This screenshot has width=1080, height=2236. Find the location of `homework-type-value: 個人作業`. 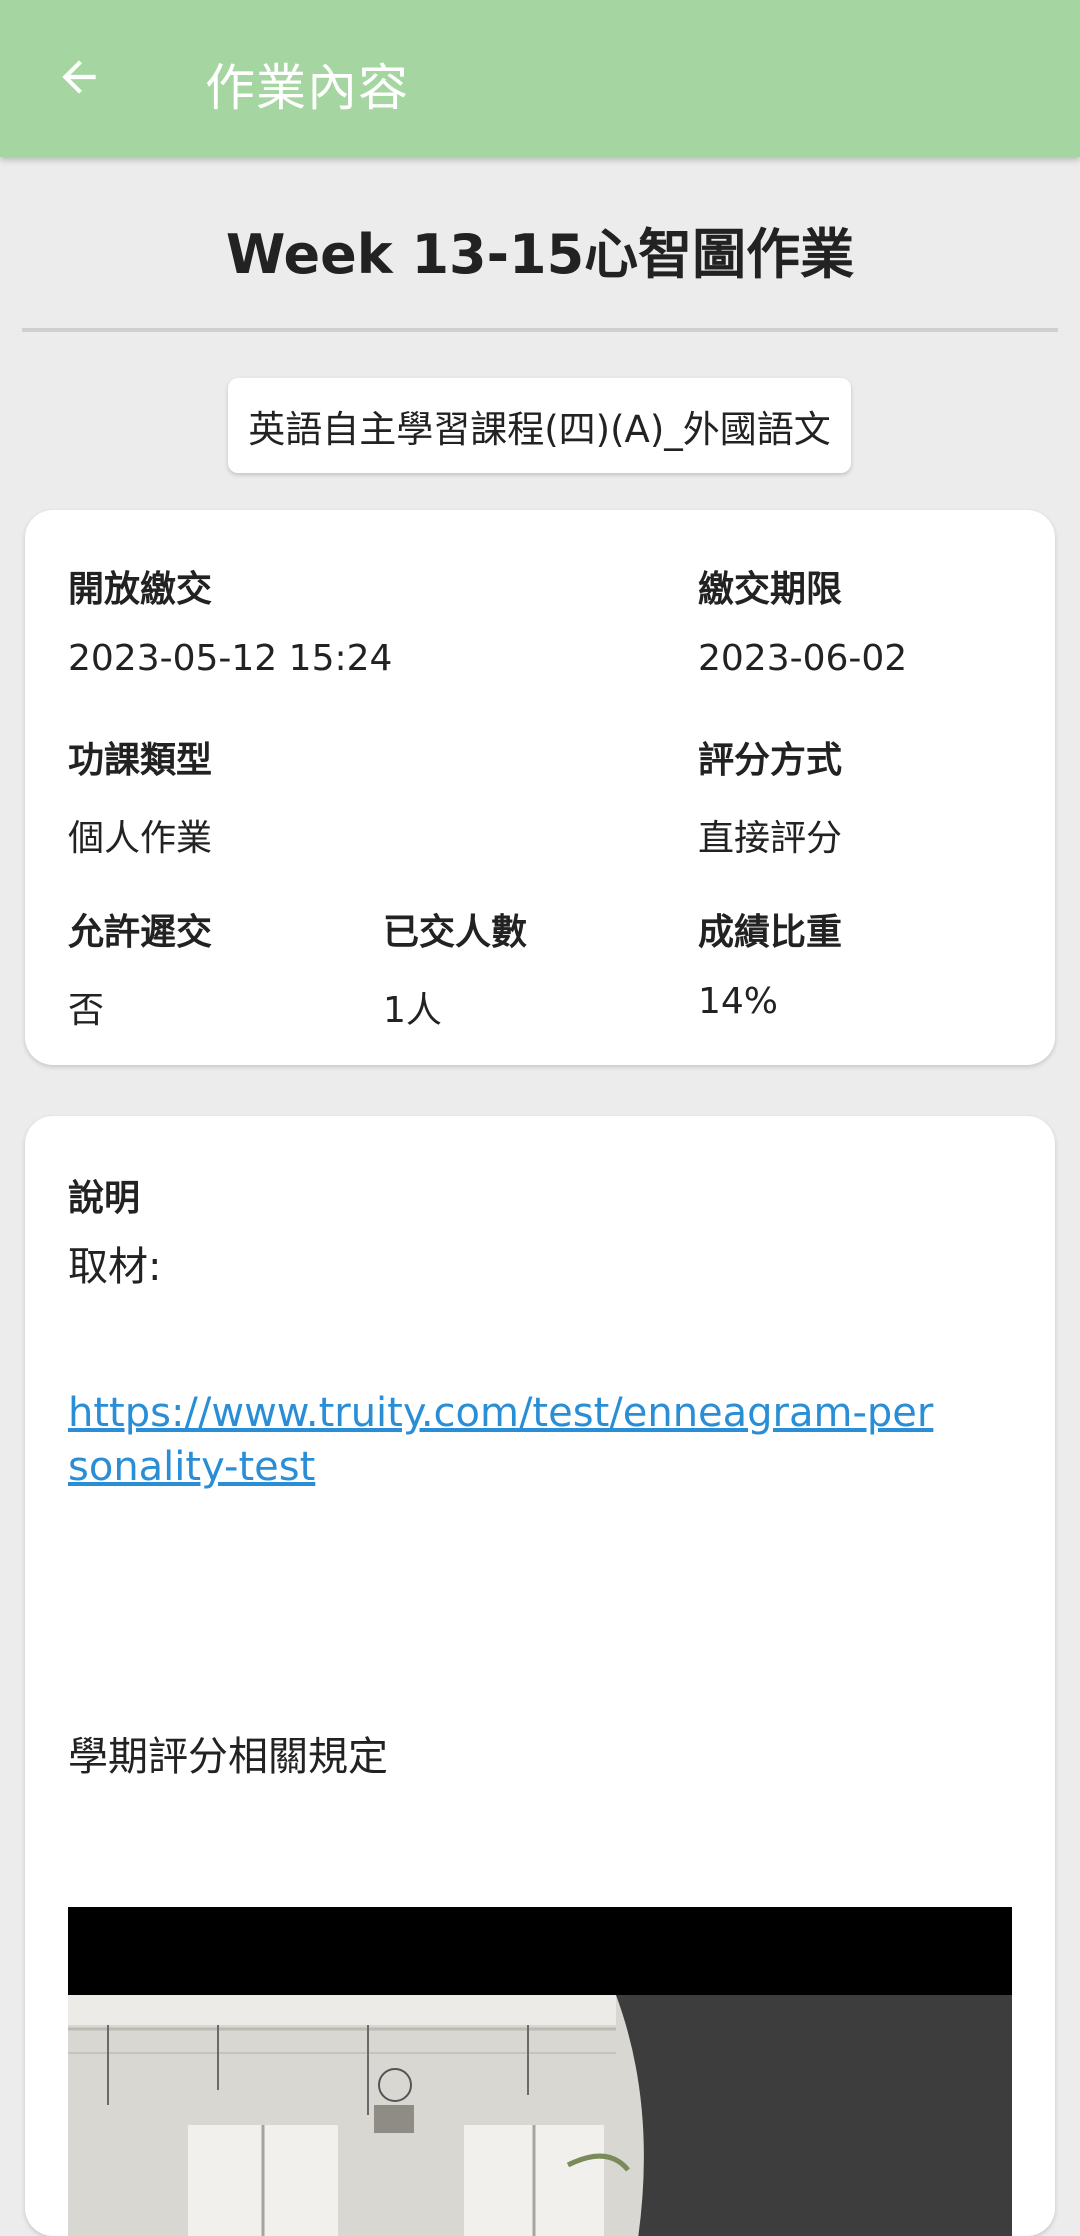

homework-type-value: 個人作業 is located at coordinates (140, 838).